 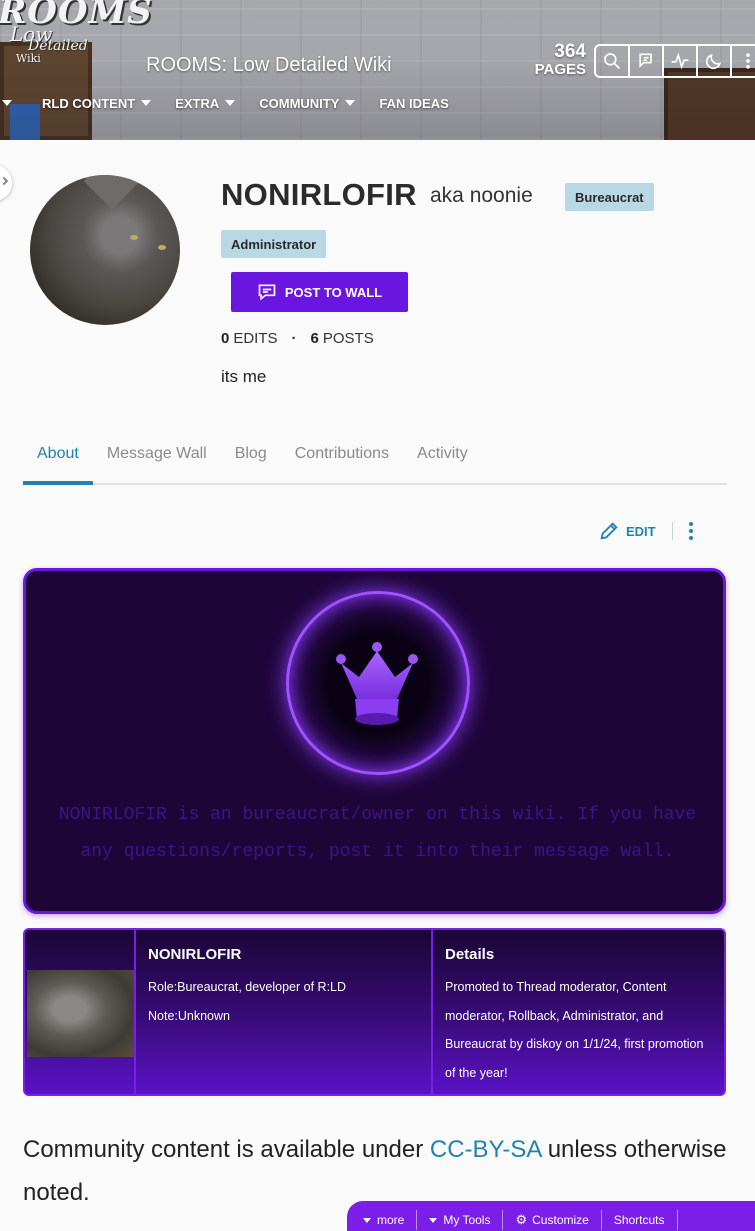 What do you see at coordinates (225, 338) in the screenshot?
I see `edits-count: 0` at bounding box center [225, 338].